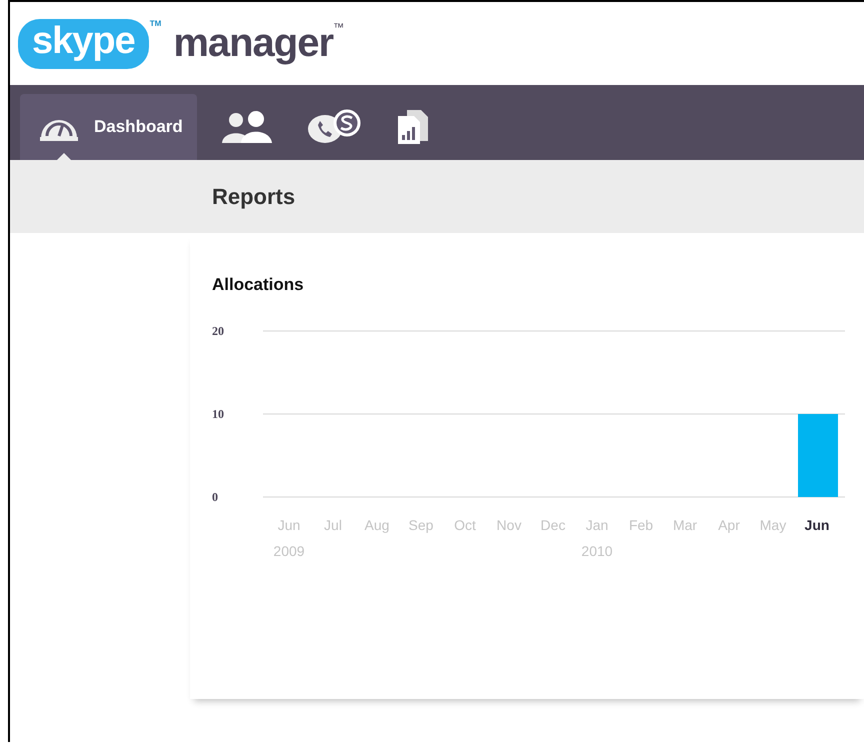 The height and width of the screenshot is (744, 864). I want to click on logo: skype, so click(83, 43).